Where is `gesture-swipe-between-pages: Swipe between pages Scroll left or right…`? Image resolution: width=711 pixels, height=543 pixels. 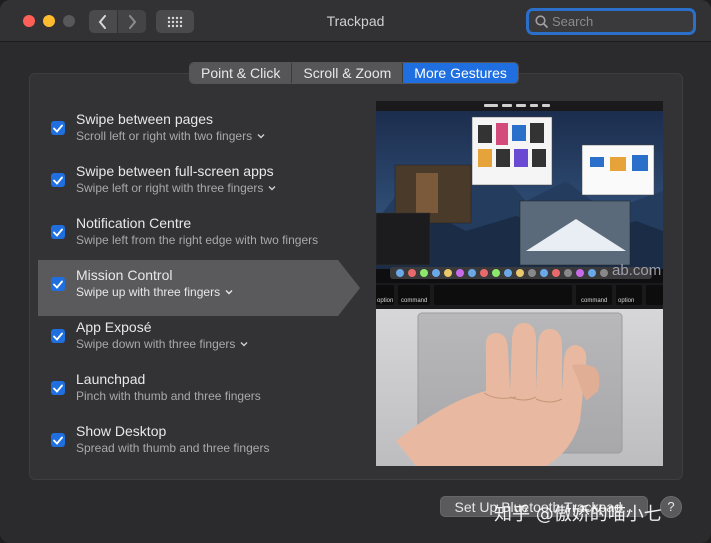
gesture-swipe-between-pages: Swipe between pages Scroll left or right… is located at coordinates (200, 128).